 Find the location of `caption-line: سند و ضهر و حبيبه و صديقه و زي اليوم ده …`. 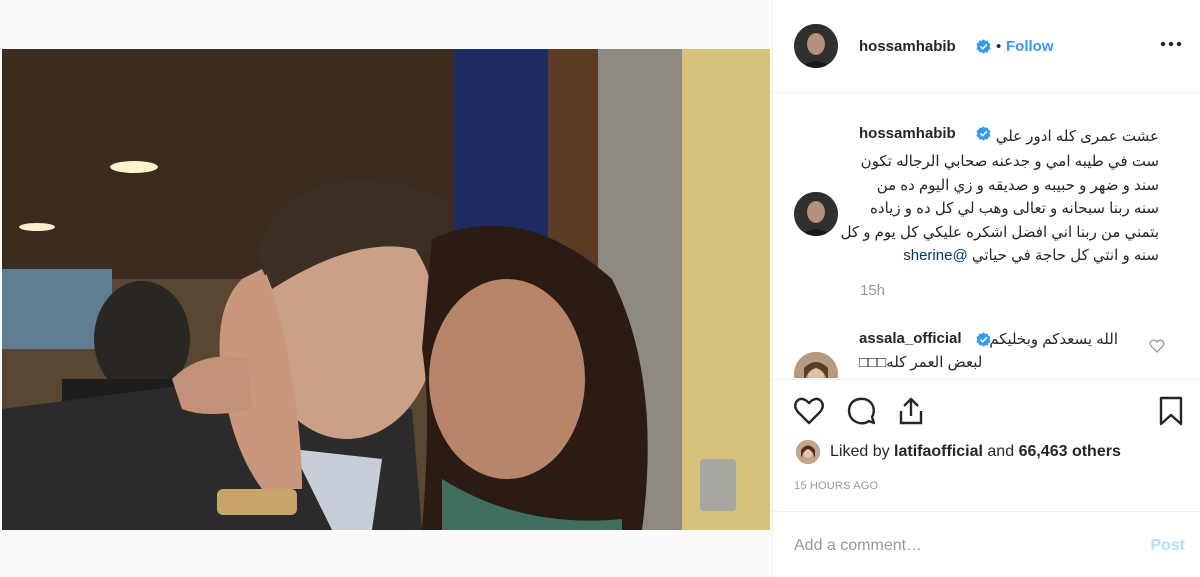

caption-line: سند و ضهر و حبيبه و صديقه و زي اليوم ده … is located at coordinates (1017, 185).